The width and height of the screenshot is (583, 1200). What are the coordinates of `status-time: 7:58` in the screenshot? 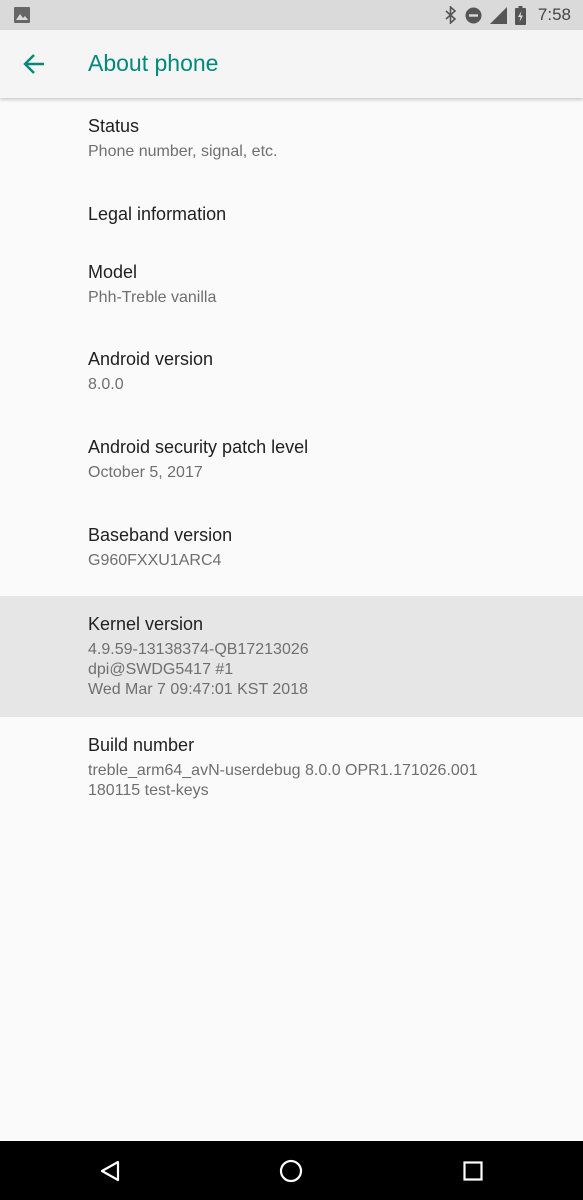 It's located at (554, 14).